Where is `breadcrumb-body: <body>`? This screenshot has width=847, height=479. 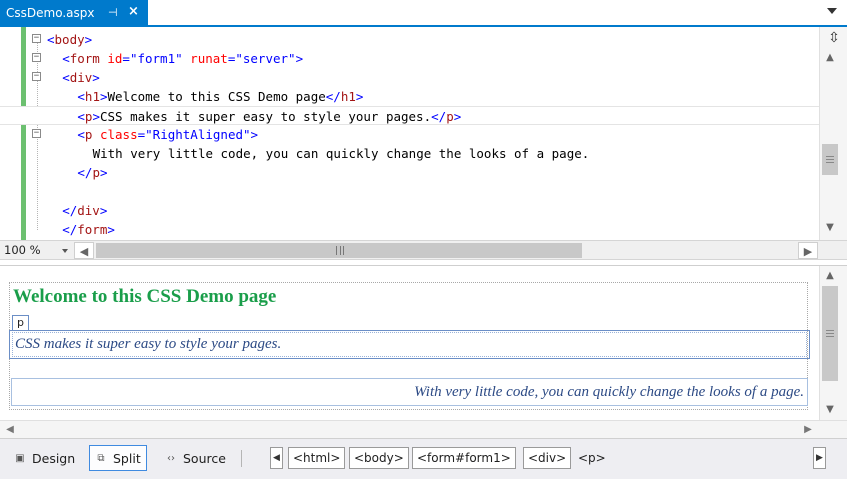 breadcrumb-body: <body> is located at coordinates (379, 458).